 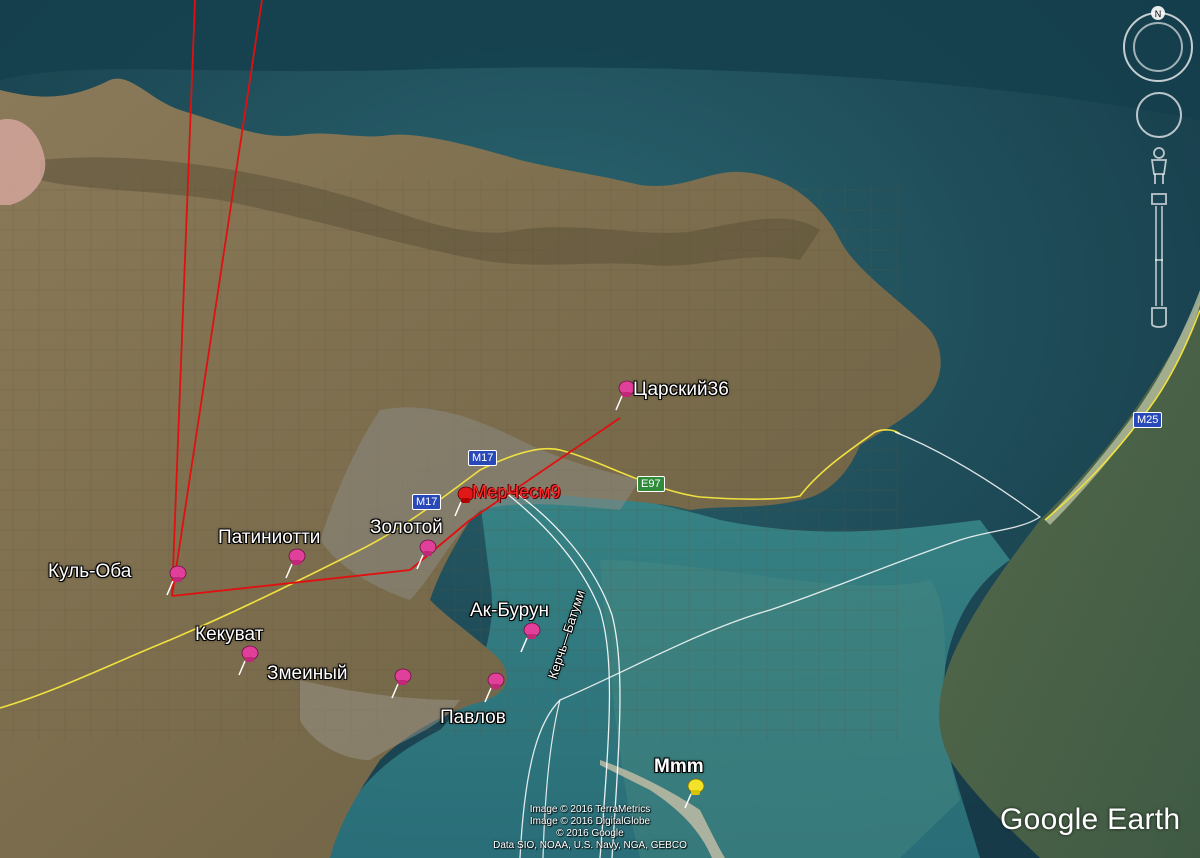 I want to click on pegman-icon, so click(x=1159, y=166).